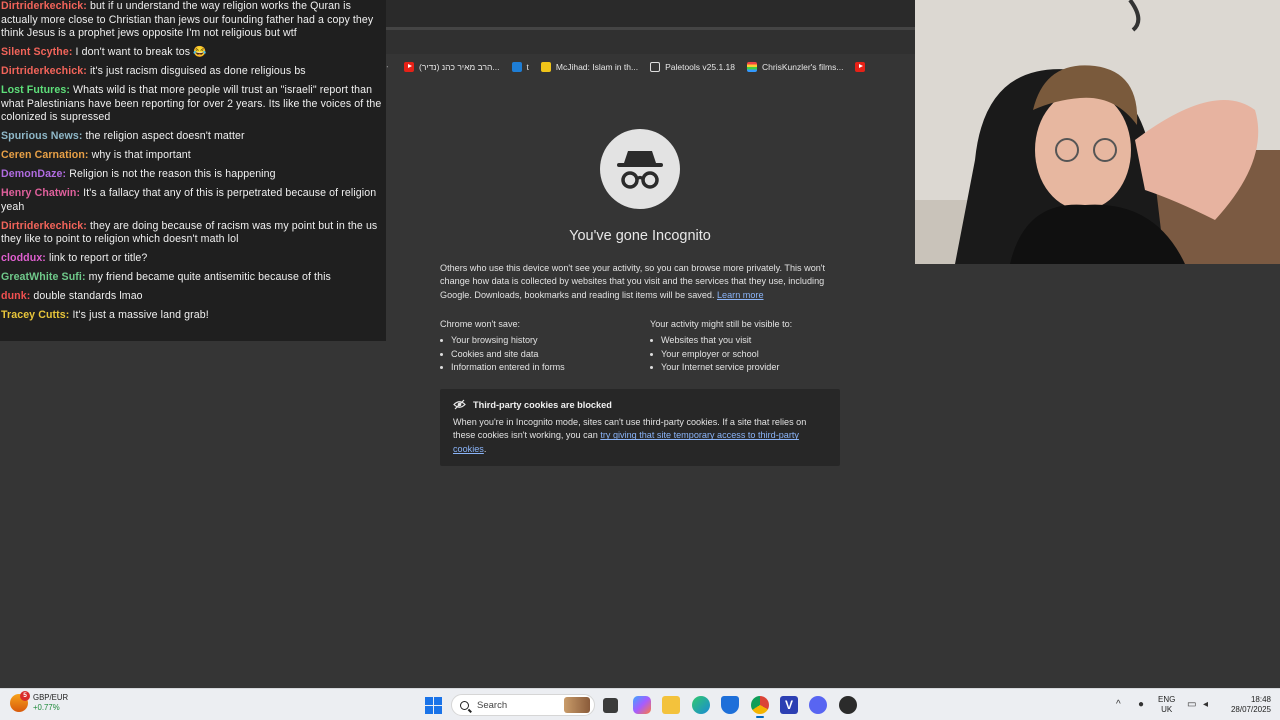 This screenshot has height=720, width=1280. What do you see at coordinates (43, 277) in the screenshot?
I see `chat-username: GreatWhite Sufi:` at bounding box center [43, 277].